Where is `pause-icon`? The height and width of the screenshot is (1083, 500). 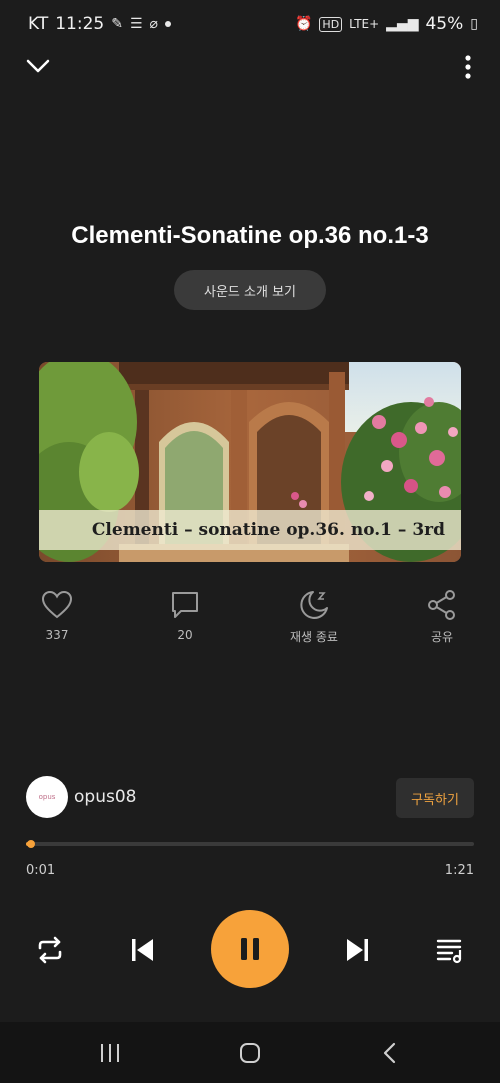 pause-icon is located at coordinates (250, 949).